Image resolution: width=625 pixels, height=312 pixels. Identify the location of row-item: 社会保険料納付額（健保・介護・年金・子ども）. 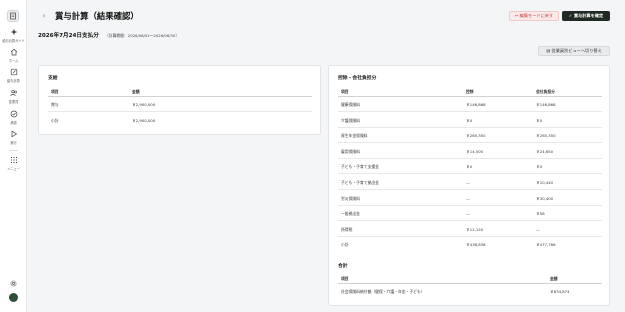
(383, 291).